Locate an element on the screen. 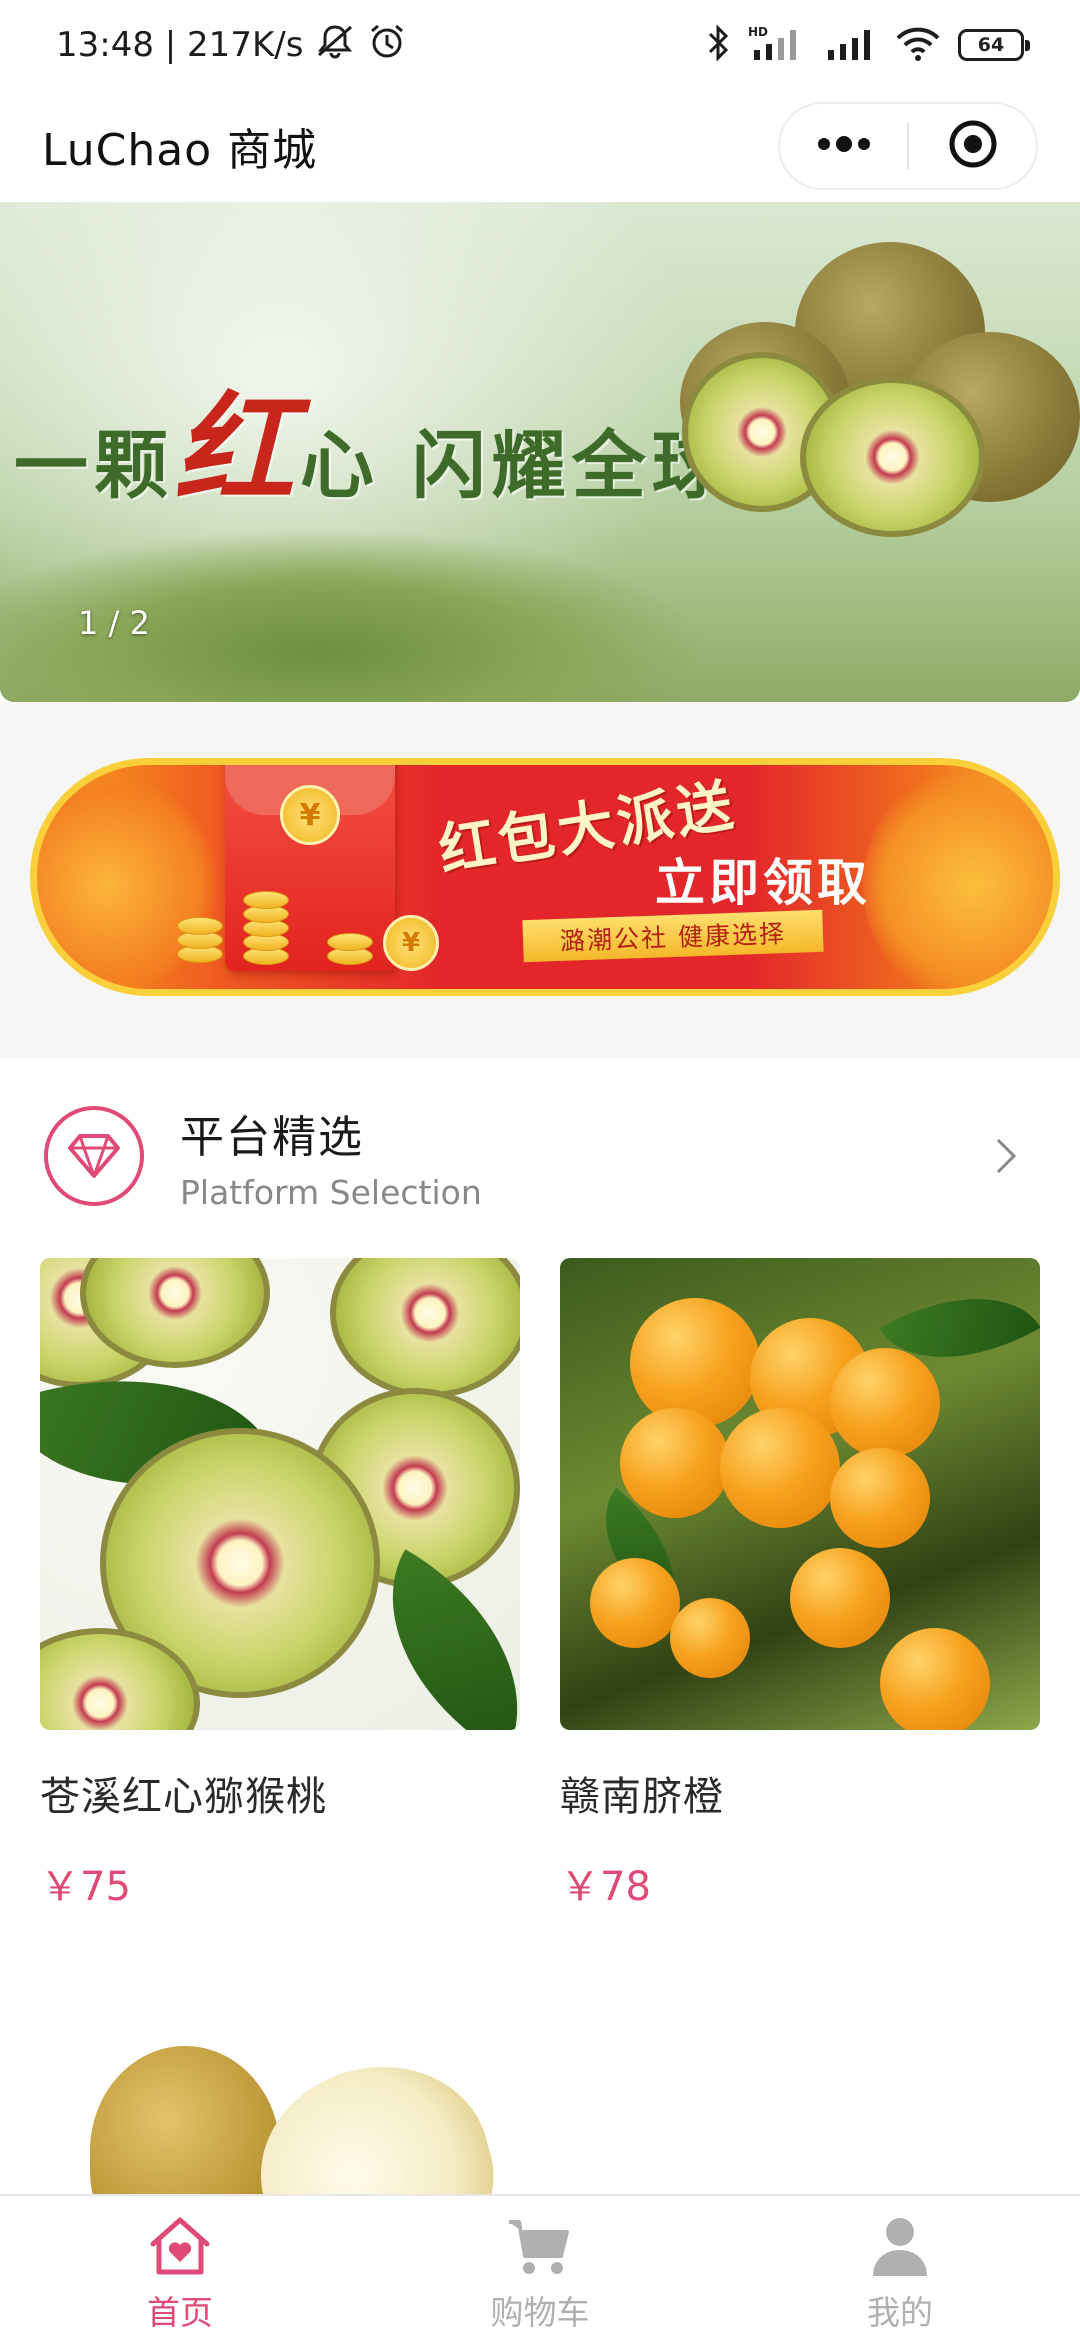 This screenshot has width=1080, height=2340. bottom-tab-bar: 首页 购物车 我的 is located at coordinates (540, 2267).